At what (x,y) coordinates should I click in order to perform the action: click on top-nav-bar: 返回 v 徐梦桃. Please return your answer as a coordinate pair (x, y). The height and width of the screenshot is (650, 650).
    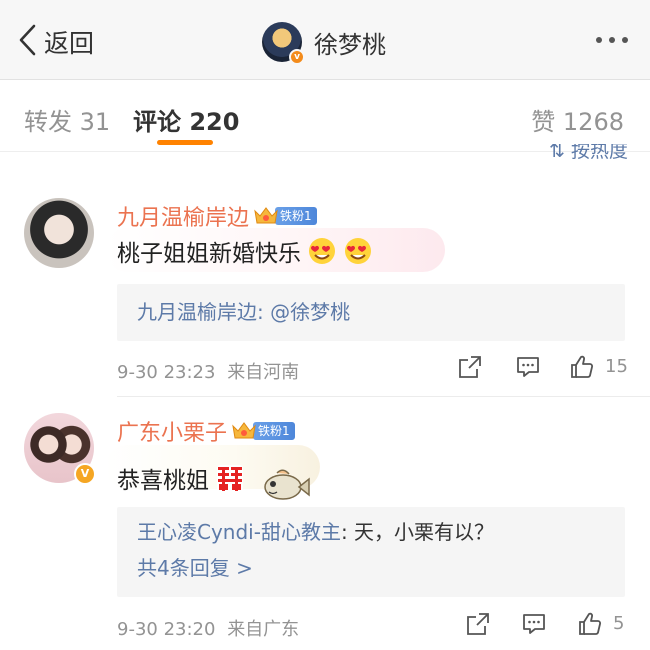
    Looking at the image, I should click on (325, 40).